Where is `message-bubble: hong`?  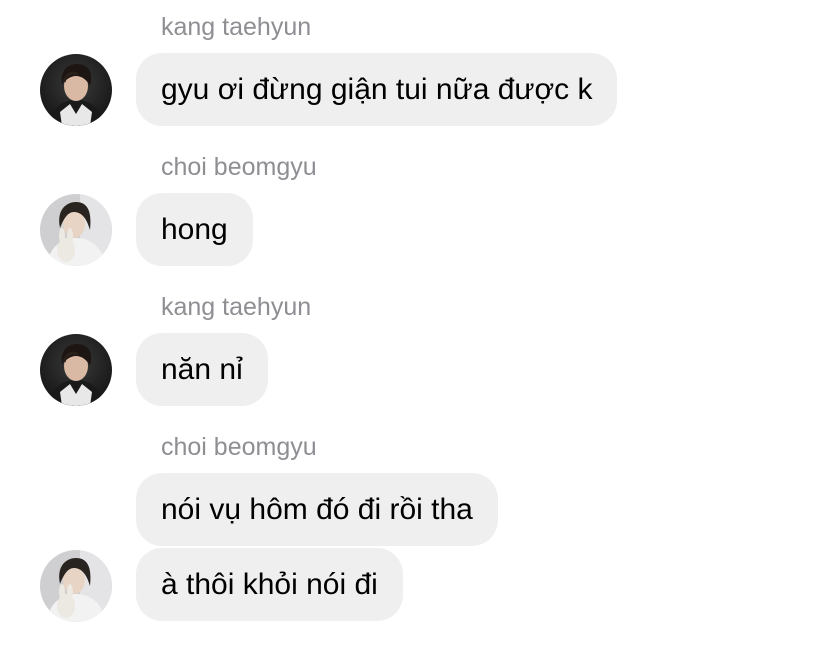 message-bubble: hong is located at coordinates (194, 229).